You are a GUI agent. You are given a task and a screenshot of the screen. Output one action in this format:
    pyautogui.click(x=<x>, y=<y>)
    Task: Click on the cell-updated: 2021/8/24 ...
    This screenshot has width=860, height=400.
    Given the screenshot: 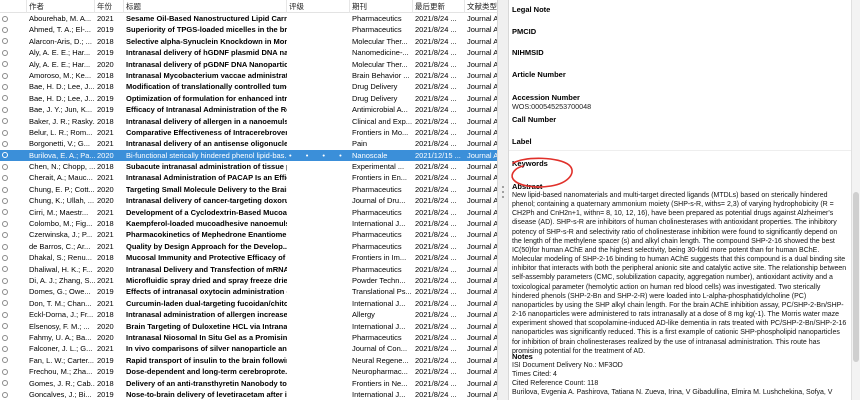 What is the action you would take?
    pyautogui.click(x=436, y=64)
    